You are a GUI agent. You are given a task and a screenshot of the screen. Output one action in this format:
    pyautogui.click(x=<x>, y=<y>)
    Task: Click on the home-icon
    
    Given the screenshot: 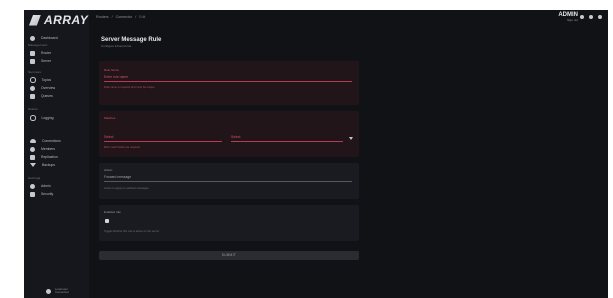 What is the action you would take?
    pyautogui.click(x=32, y=38)
    